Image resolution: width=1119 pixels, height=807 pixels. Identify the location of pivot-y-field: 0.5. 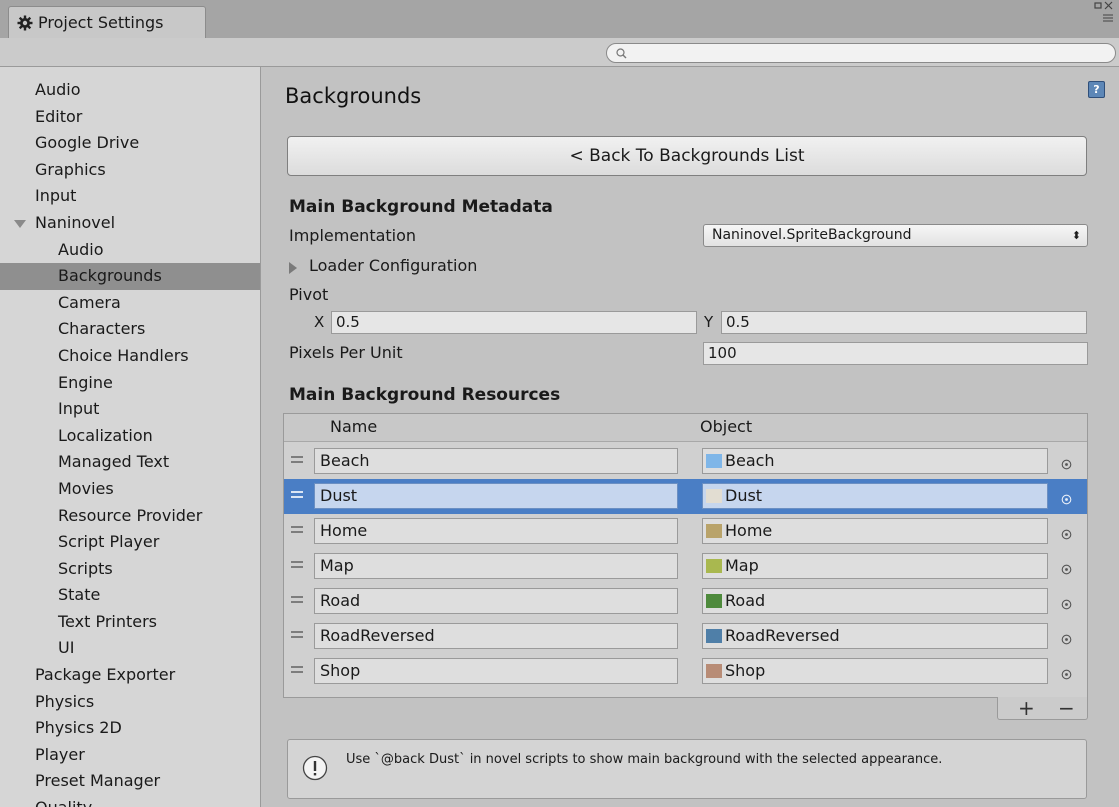
(904, 322).